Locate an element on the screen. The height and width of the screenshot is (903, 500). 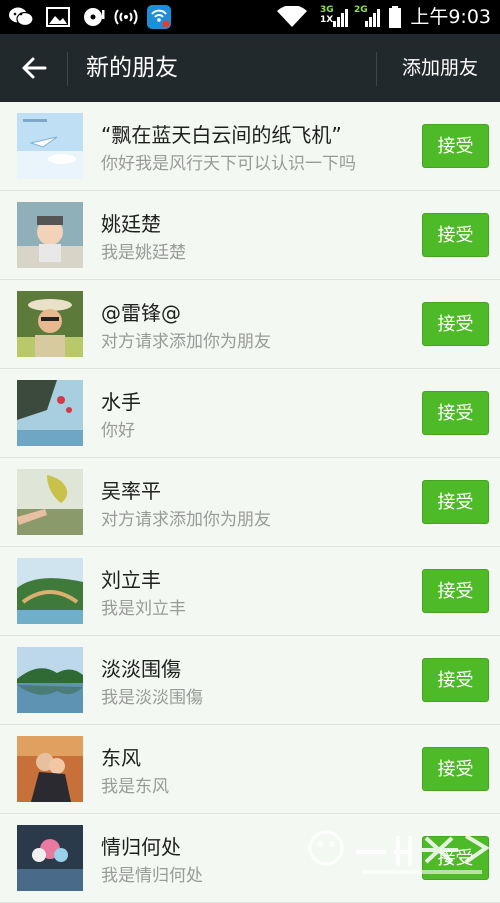
top-bar: 新的朋友 添加朋友 is located at coordinates (250, 68).